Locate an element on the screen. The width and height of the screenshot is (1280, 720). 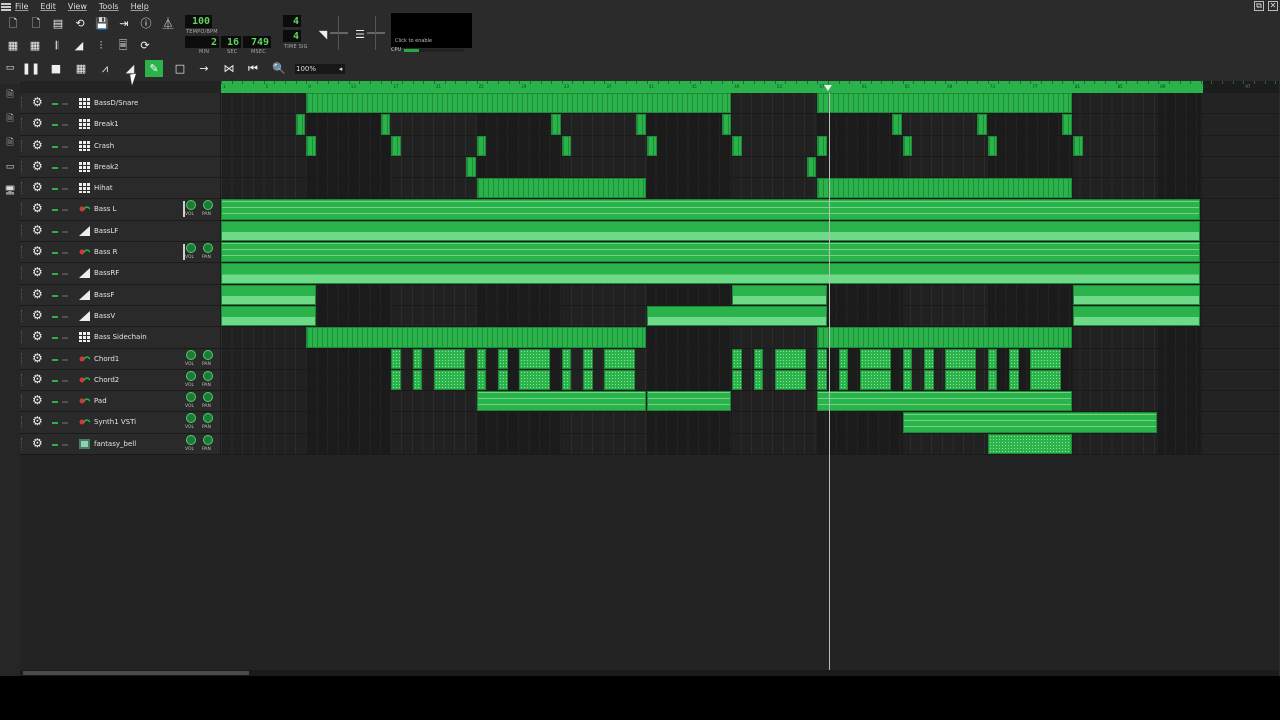
horizontal-scrollbar is located at coordinates (649, 673).